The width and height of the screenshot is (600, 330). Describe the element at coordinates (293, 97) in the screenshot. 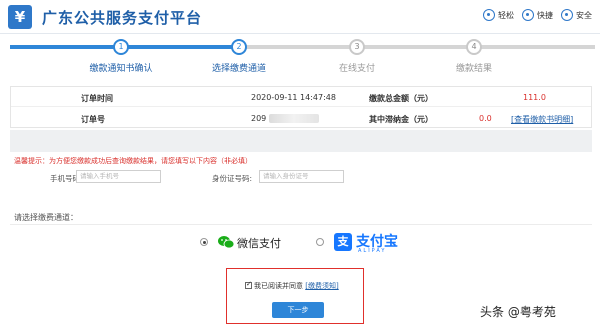

I see `order-time-value: 2020-09-11 14:47:48` at that location.